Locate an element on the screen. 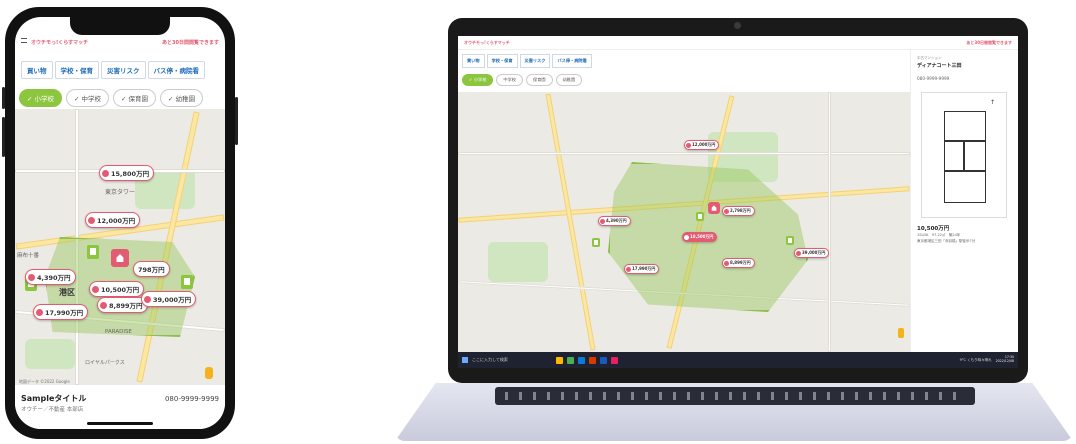 The height and width of the screenshot is (444, 1076). taskbar-search: ここに入力して検索 is located at coordinates (512, 360).